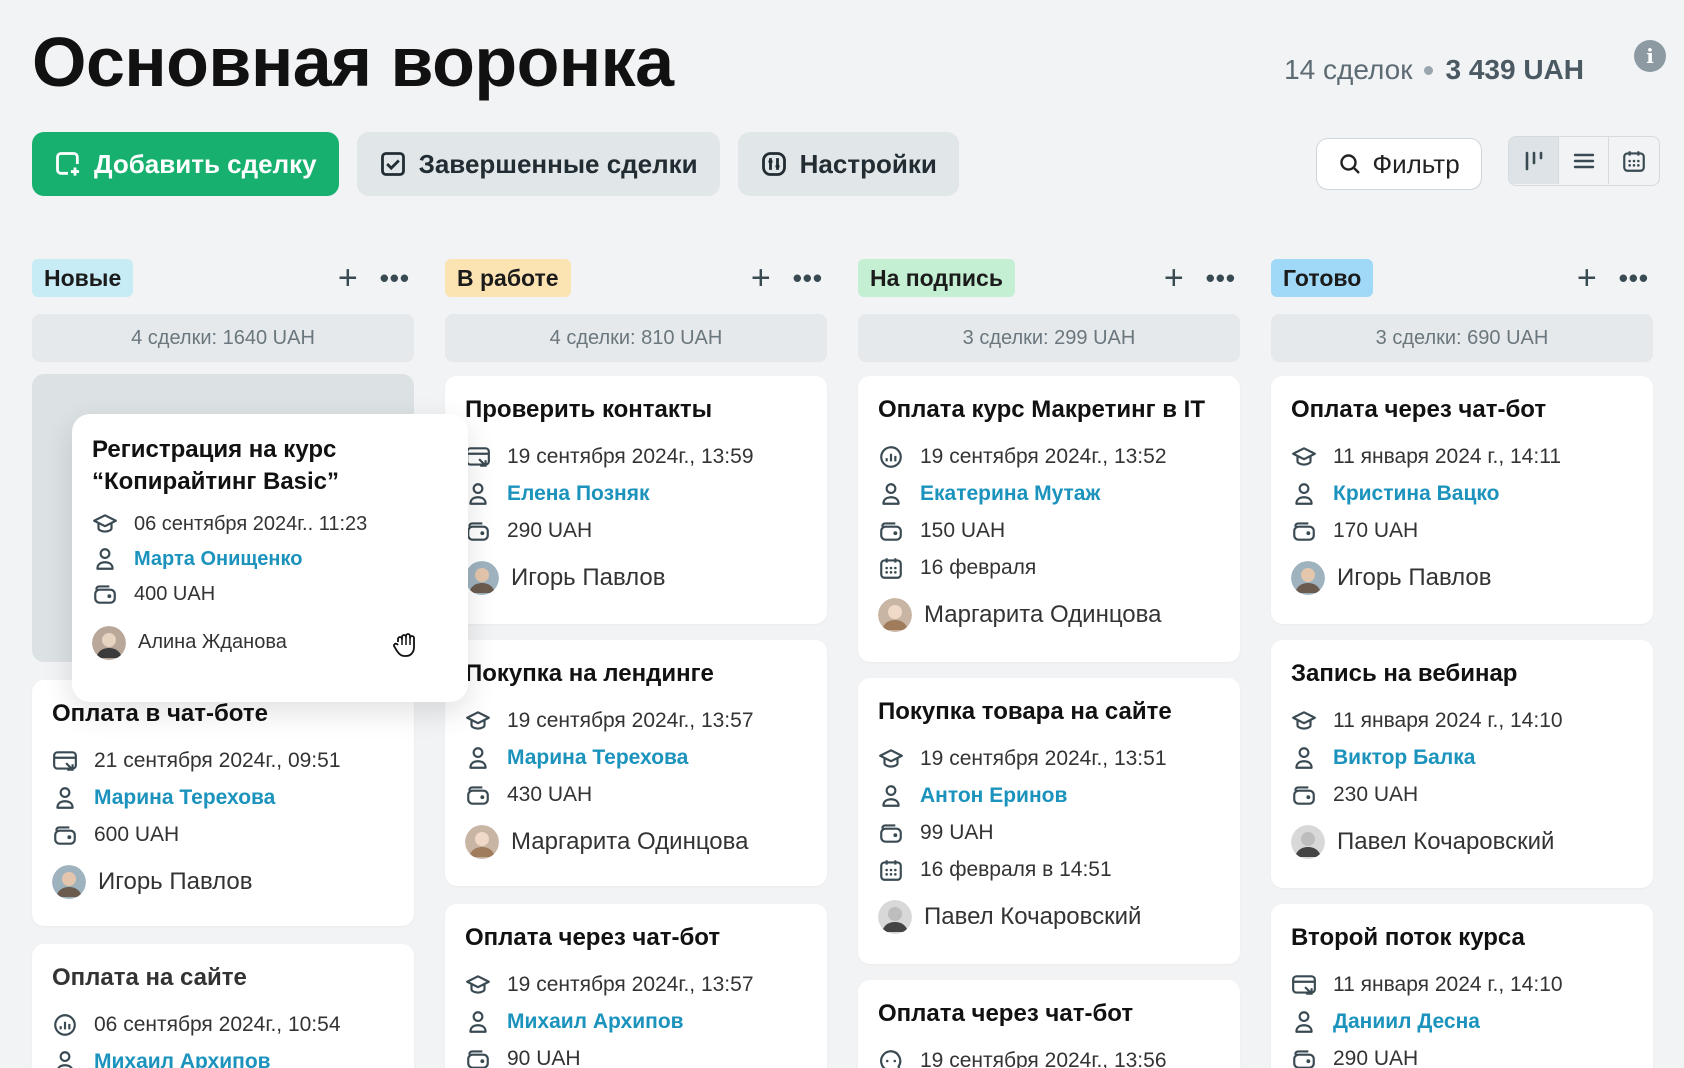  What do you see at coordinates (404, 645) in the screenshot?
I see `grab-cursor-icon` at bounding box center [404, 645].